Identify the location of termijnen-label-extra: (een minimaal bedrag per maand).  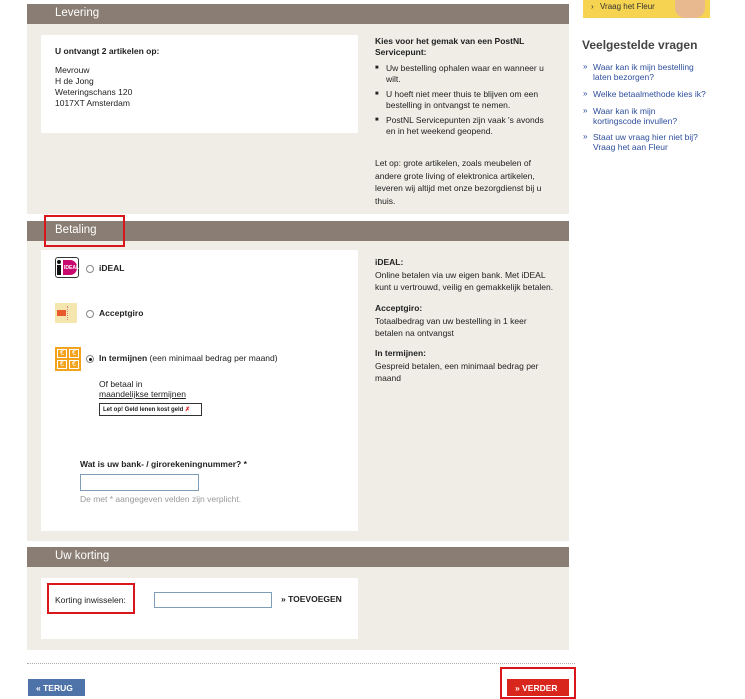
(212, 358).